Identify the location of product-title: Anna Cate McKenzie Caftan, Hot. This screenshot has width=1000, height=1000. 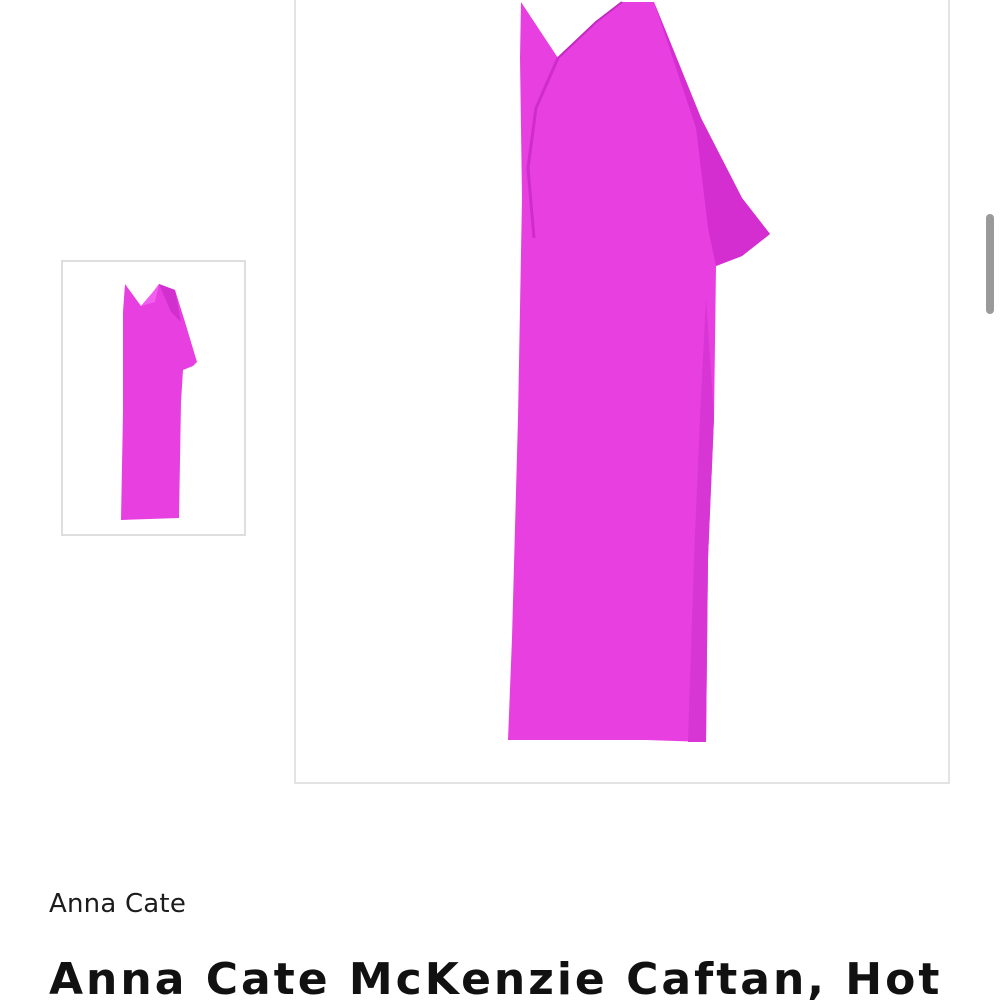
(496, 977).